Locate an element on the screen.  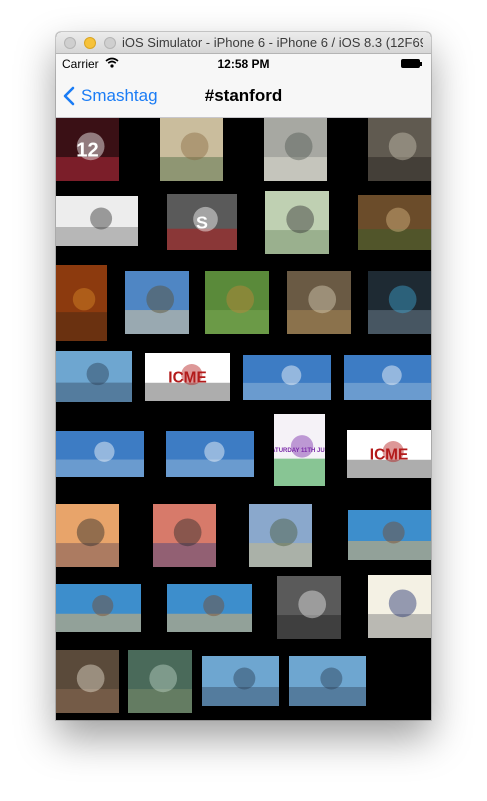
svg-text: S is located at coordinates (202, 222).